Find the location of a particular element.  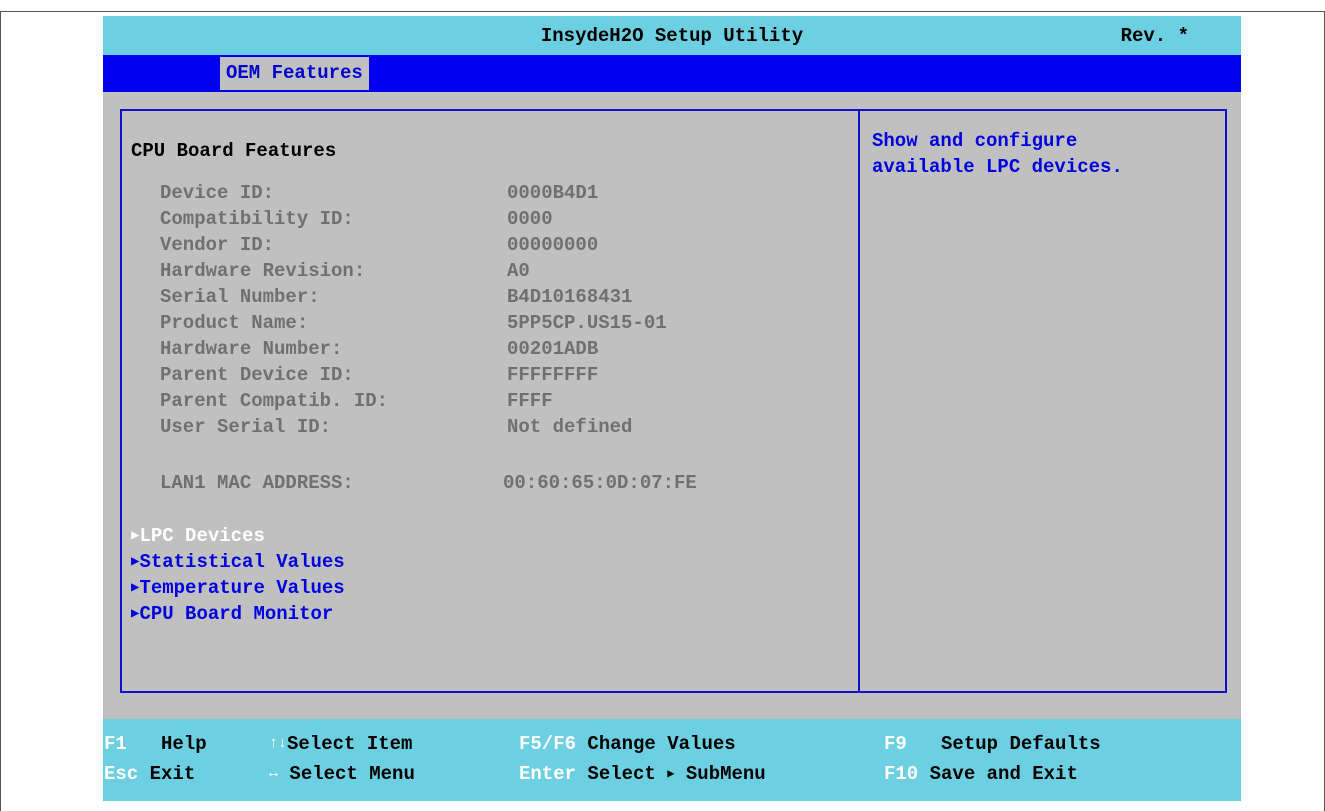

key-f9-setup-defaults: F9 Setup Defaults is located at coordinates (992, 744).